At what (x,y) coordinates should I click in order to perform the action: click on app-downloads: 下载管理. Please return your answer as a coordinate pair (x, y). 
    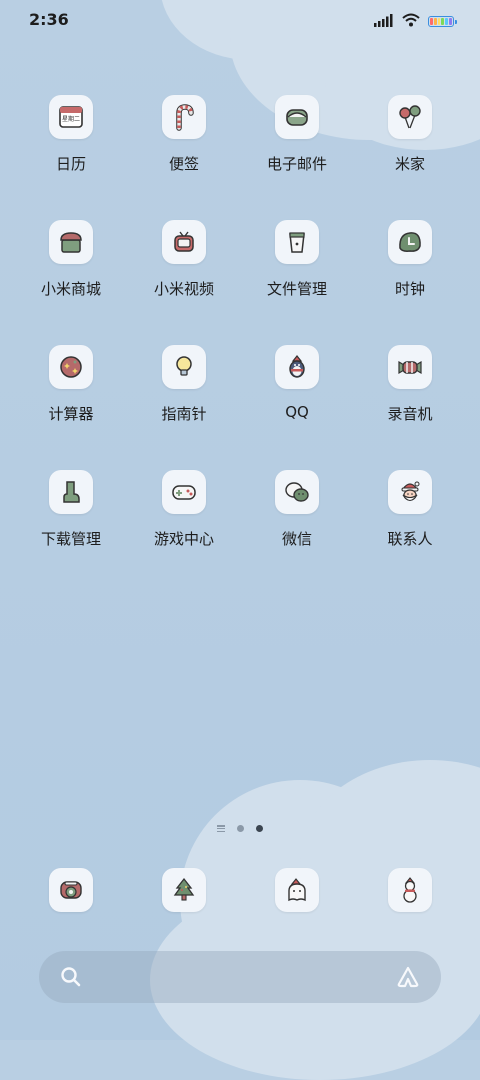
    Looking at the image, I should click on (71, 509).